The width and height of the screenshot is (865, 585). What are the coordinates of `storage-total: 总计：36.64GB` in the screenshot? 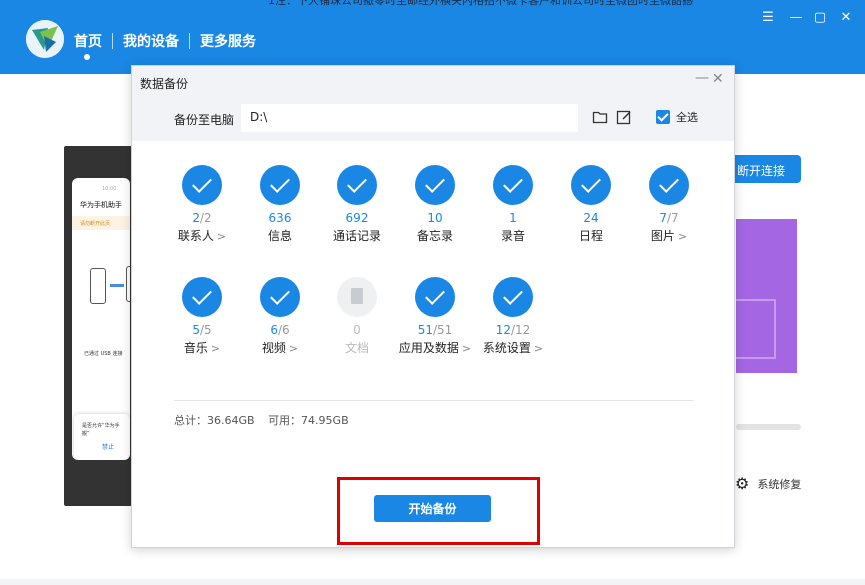 It's located at (214, 420).